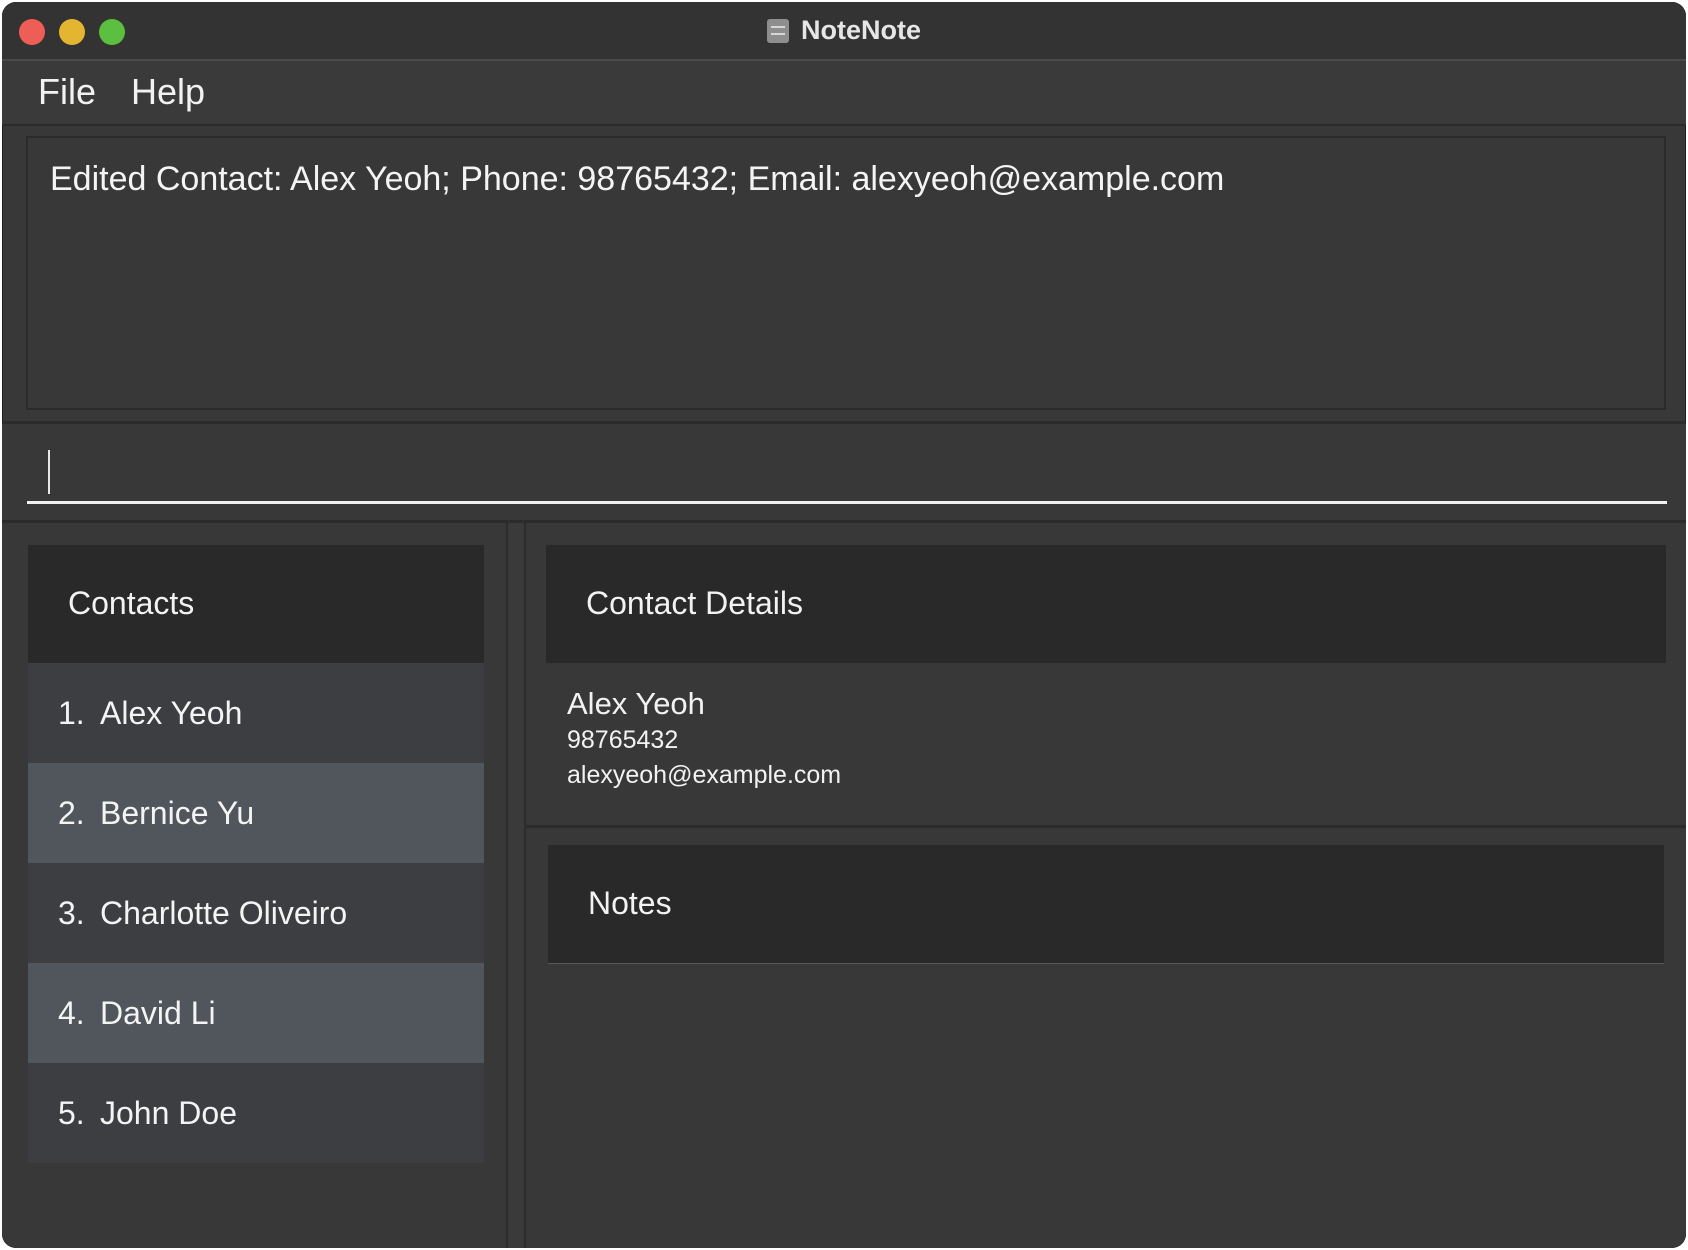 The width and height of the screenshot is (1688, 1250). What do you see at coordinates (778, 30) in the screenshot?
I see `notenote-app-icon` at bounding box center [778, 30].